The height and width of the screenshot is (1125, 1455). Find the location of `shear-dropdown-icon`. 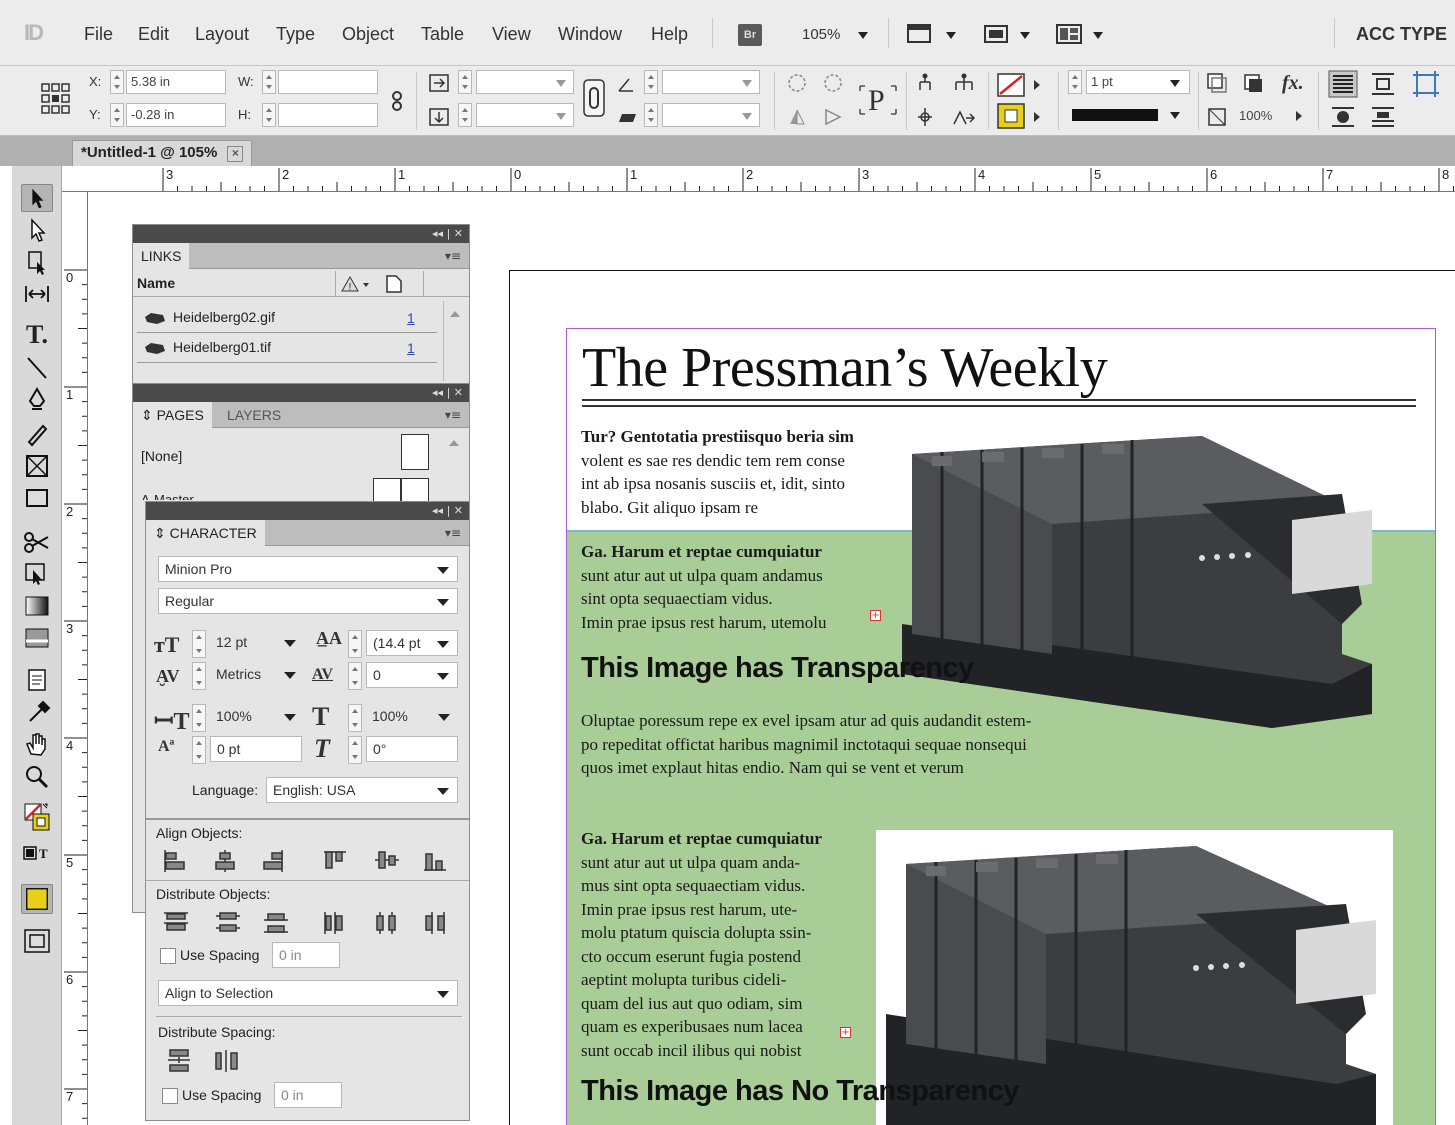

shear-dropdown-icon is located at coordinates (747, 116).